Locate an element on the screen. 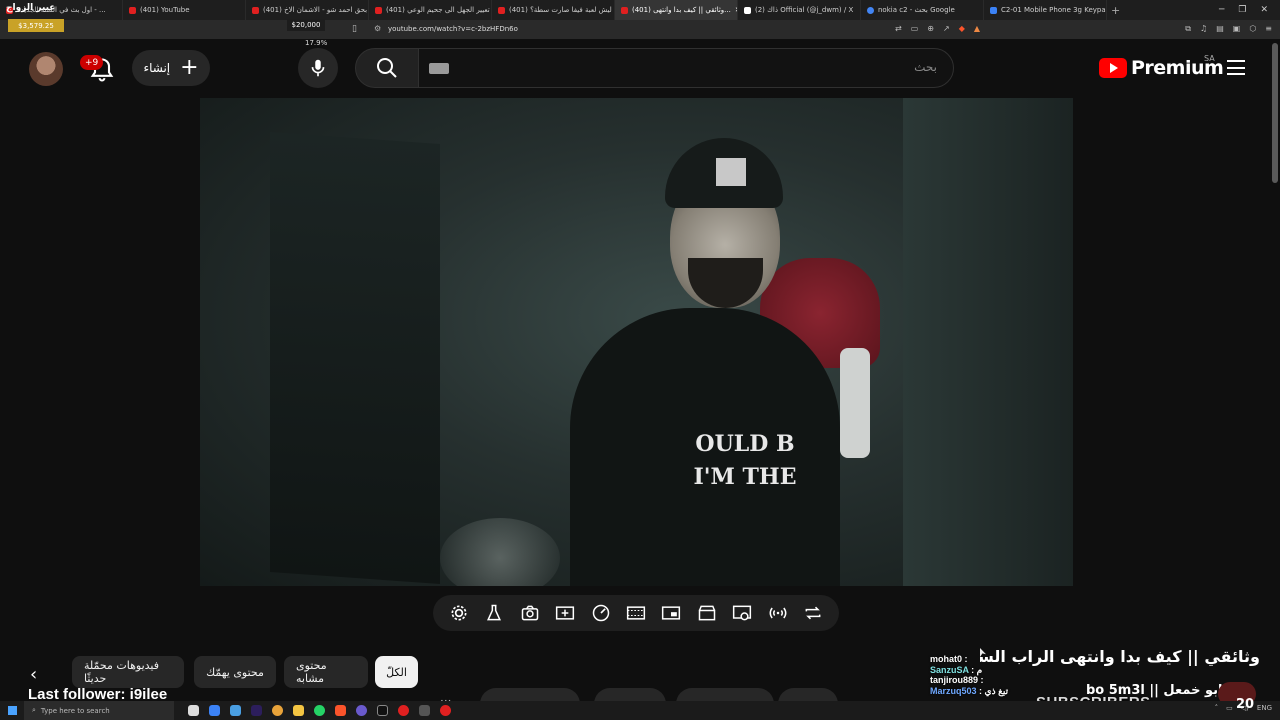  film-strip-icon is located at coordinates (636, 613).